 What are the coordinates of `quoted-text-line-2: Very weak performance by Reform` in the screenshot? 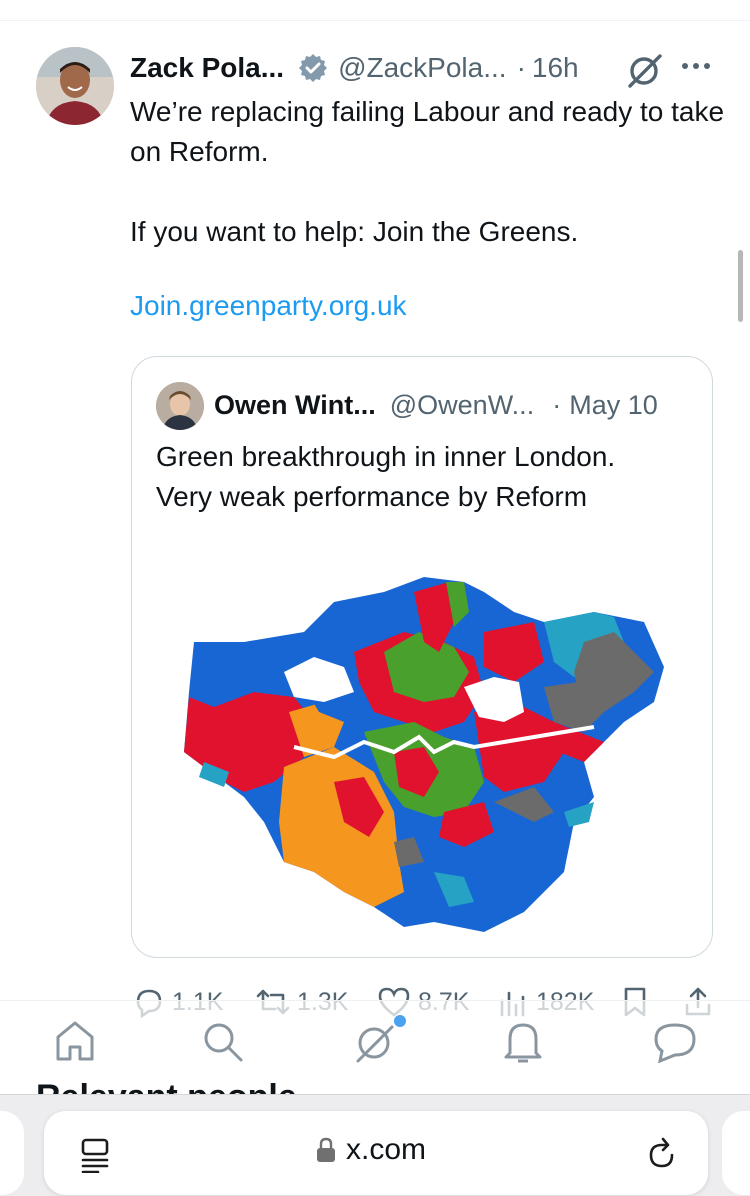 It's located at (372, 496).